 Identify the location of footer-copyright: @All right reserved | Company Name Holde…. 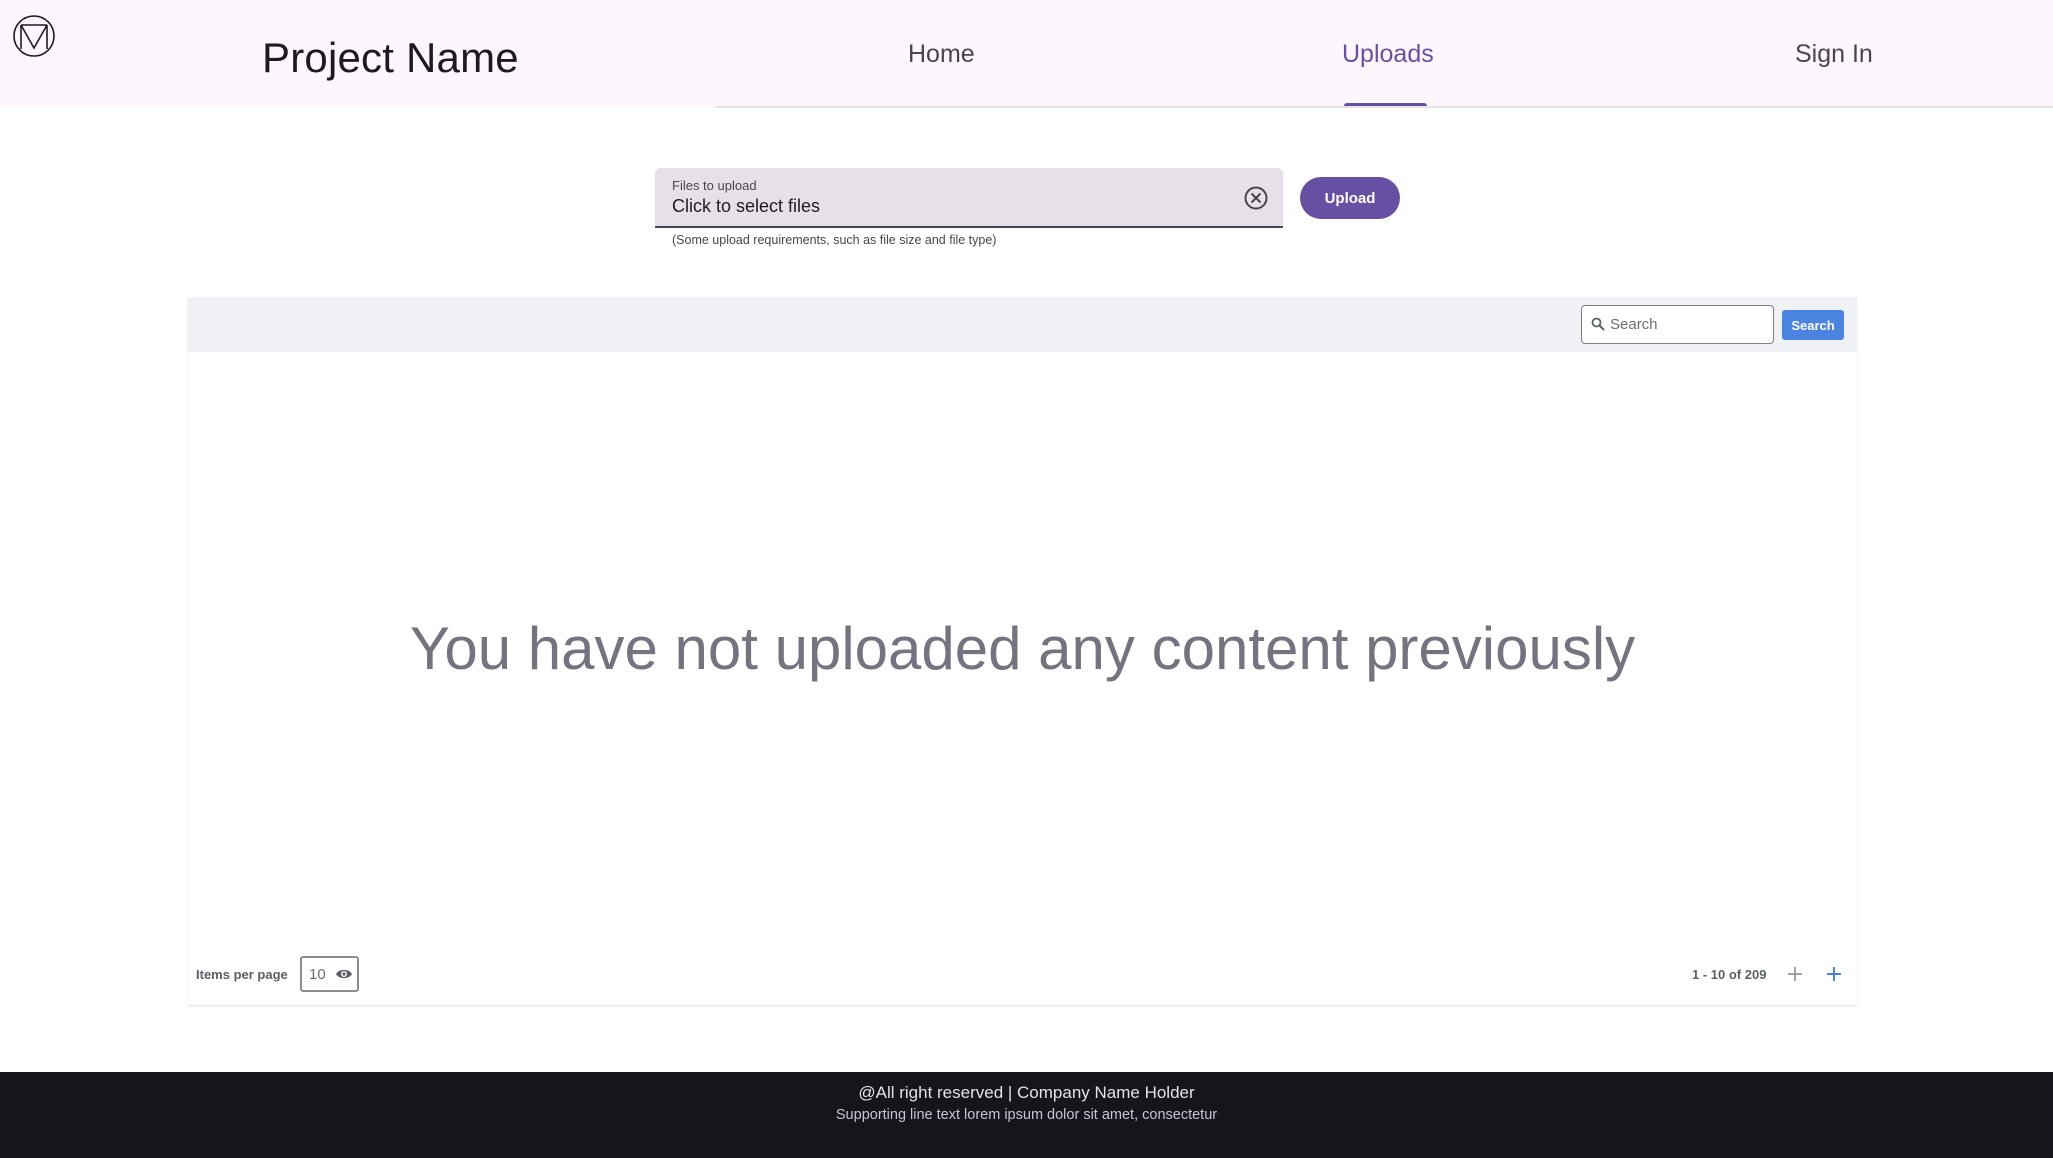
(1026, 1092).